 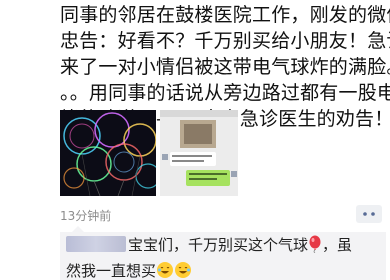 I want to click on comment-icon, so click(x=369, y=214).